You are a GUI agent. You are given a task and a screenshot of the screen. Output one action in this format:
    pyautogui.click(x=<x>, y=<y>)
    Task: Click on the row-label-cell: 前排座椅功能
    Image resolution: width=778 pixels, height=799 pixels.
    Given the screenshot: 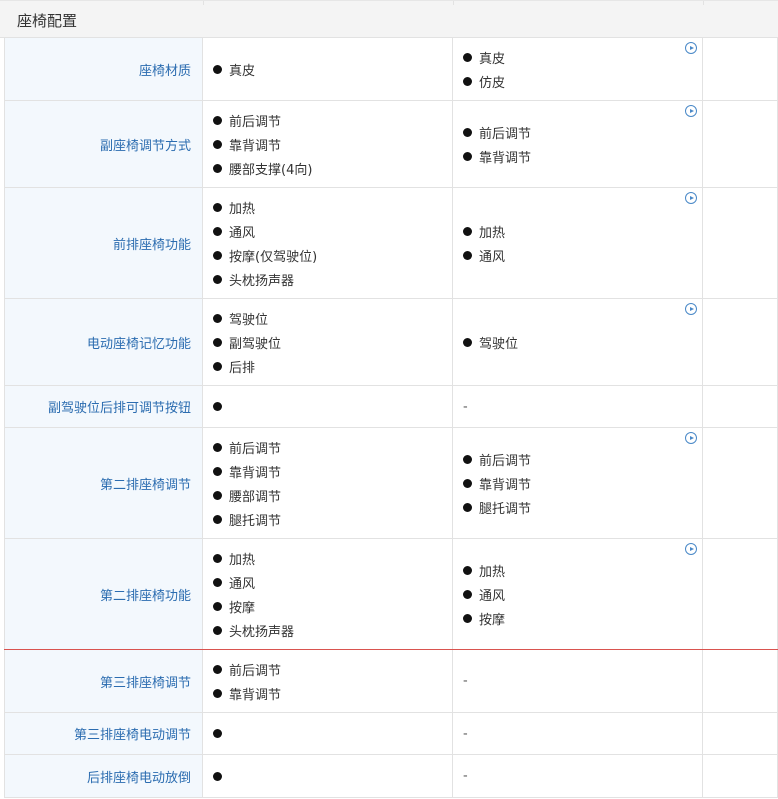 What is the action you would take?
    pyautogui.click(x=103, y=243)
    